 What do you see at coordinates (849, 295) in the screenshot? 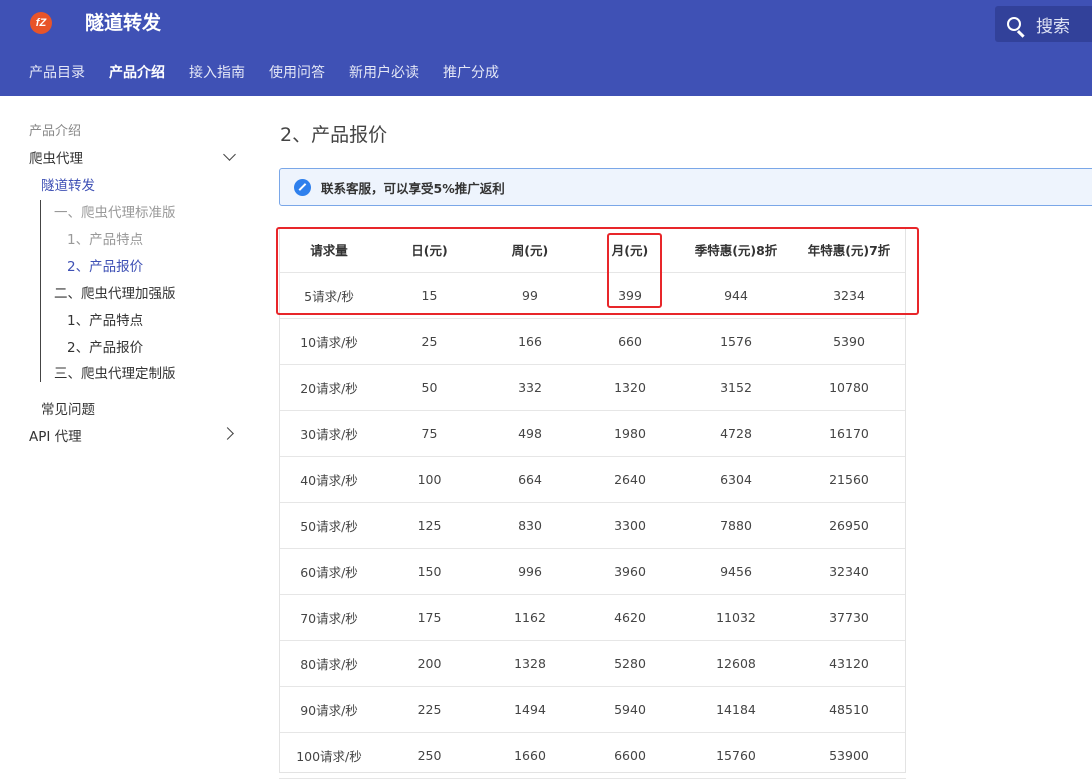
I see `cell-yearly: 3234` at bounding box center [849, 295].